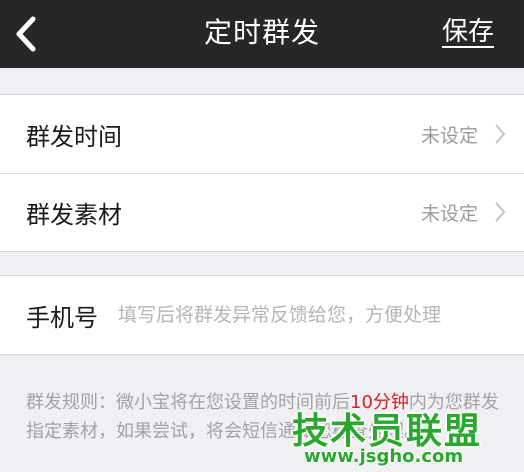  Describe the element at coordinates (62, 317) in the screenshot. I see `phone-label: 手机号` at that location.